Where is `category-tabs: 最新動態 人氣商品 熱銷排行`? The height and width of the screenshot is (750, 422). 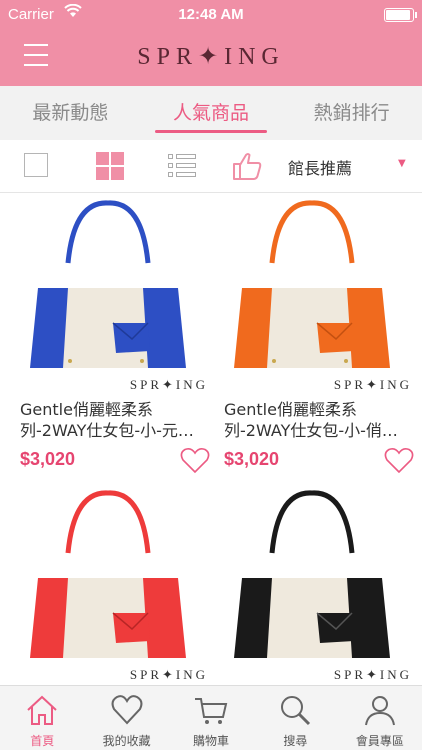
category-tabs: 最新動態 人氣商品 熱銷排行 is located at coordinates (211, 113).